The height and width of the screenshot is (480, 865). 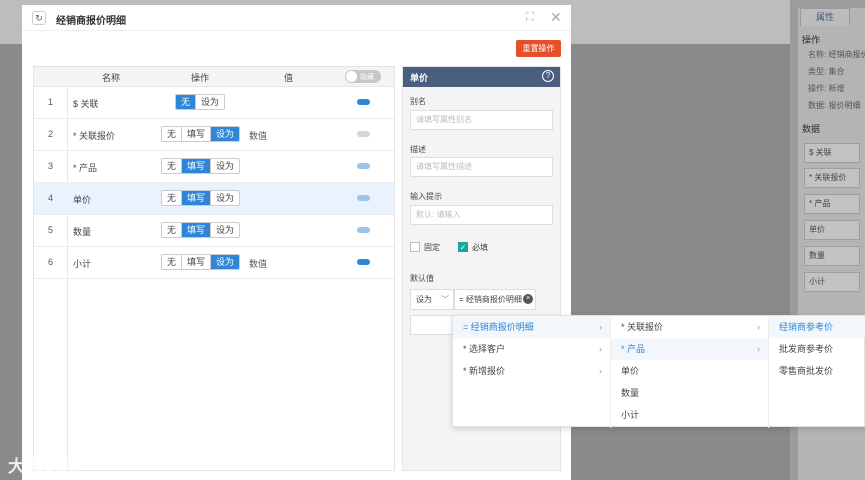 I want to click on modal-title: 经销商报价明细, so click(x=91, y=21).